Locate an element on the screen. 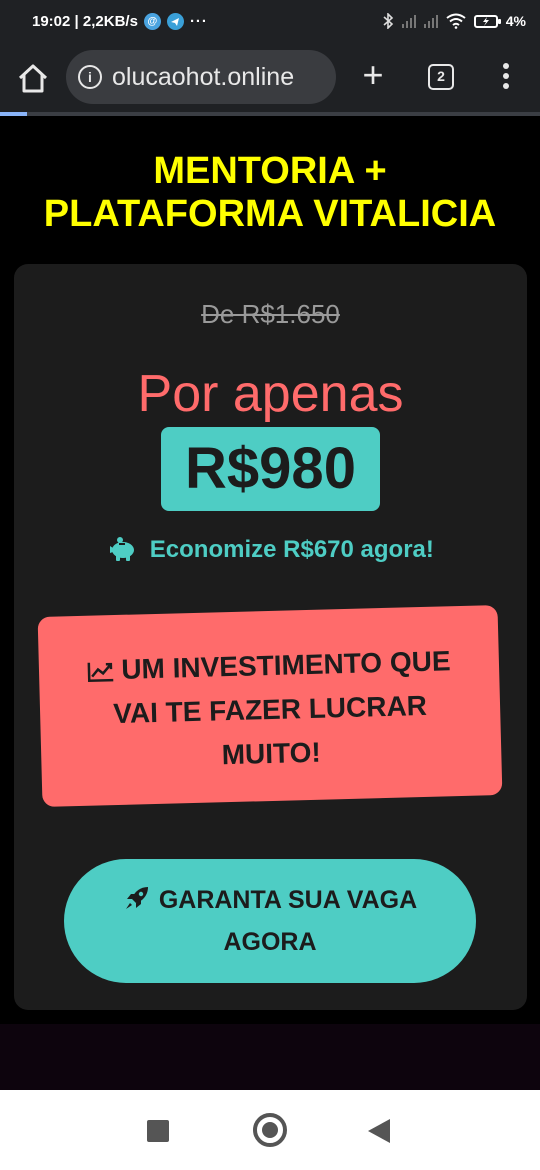  signal-2-icon is located at coordinates (430, 21).